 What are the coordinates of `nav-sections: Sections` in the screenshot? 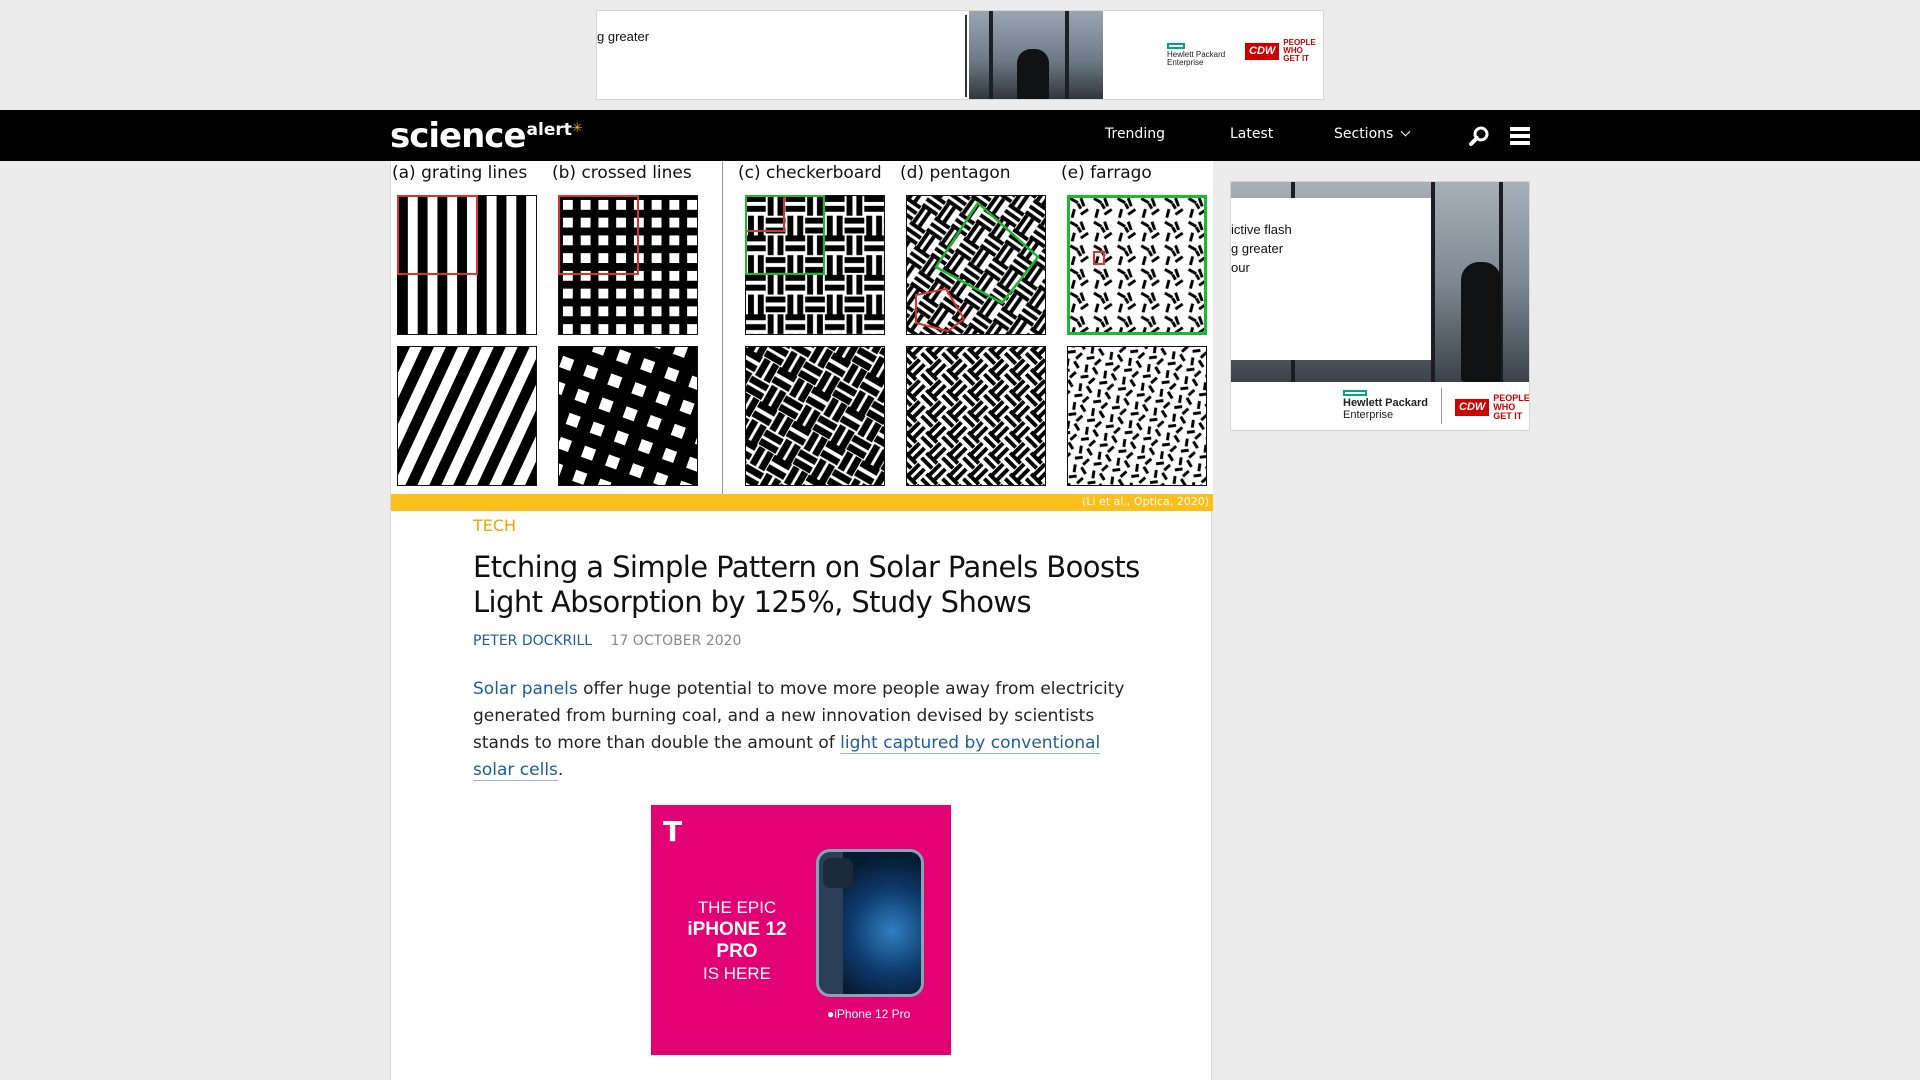 It's located at (1372, 134).